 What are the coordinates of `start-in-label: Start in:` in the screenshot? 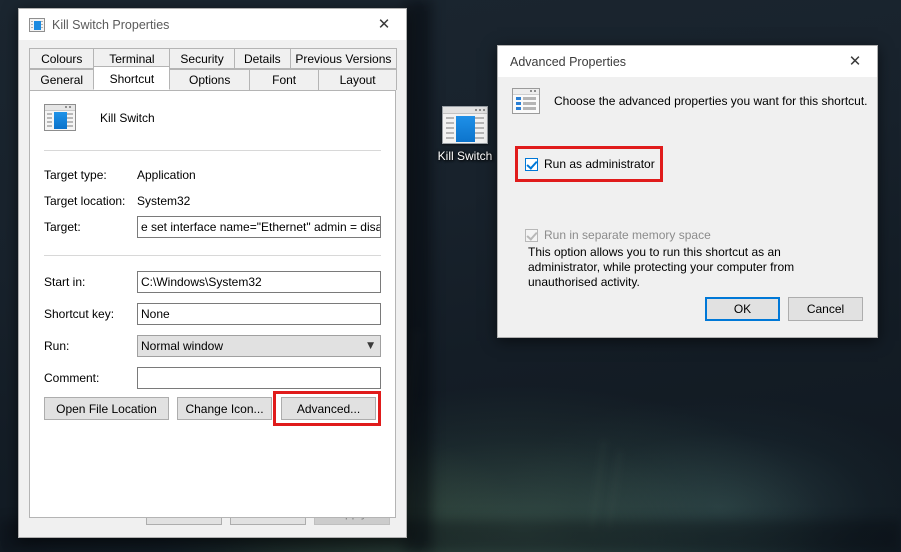 It's located at (65, 282).